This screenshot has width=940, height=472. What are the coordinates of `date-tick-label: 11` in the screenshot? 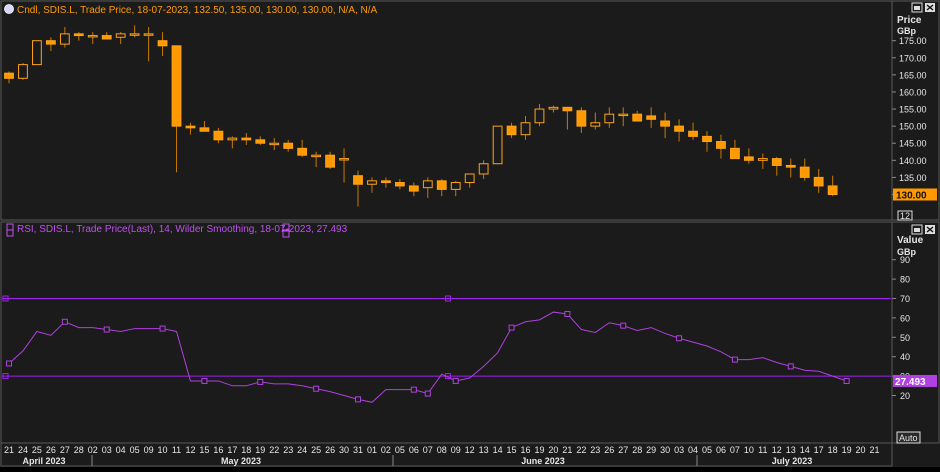 It's located at (762, 450).